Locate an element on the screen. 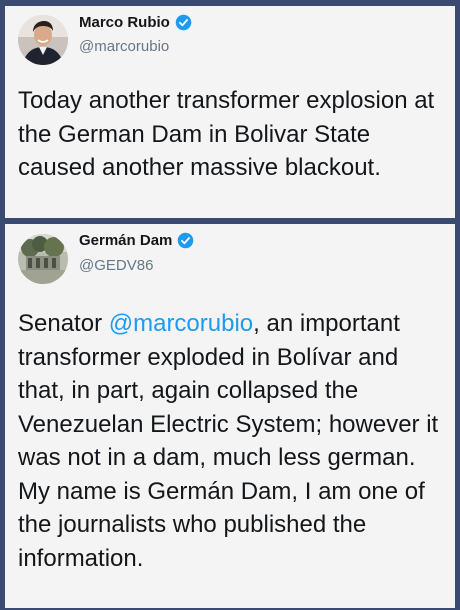  landscape-photo-avatar-icon is located at coordinates (43, 259).